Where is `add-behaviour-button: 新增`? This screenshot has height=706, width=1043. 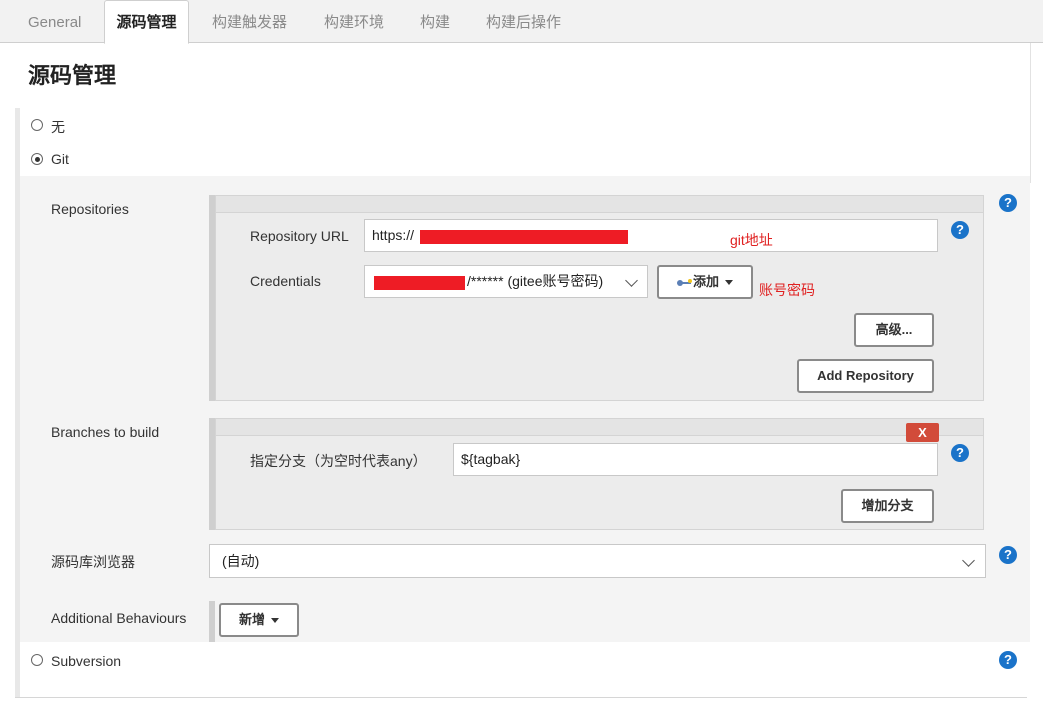 add-behaviour-button: 新增 is located at coordinates (259, 620).